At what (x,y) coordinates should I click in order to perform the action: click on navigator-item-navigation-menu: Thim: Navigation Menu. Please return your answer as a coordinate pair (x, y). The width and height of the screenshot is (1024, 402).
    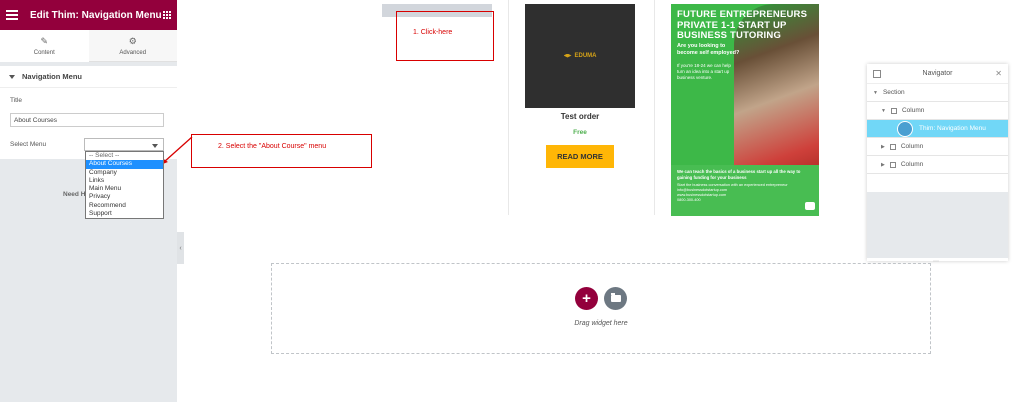
    Looking at the image, I should click on (937, 129).